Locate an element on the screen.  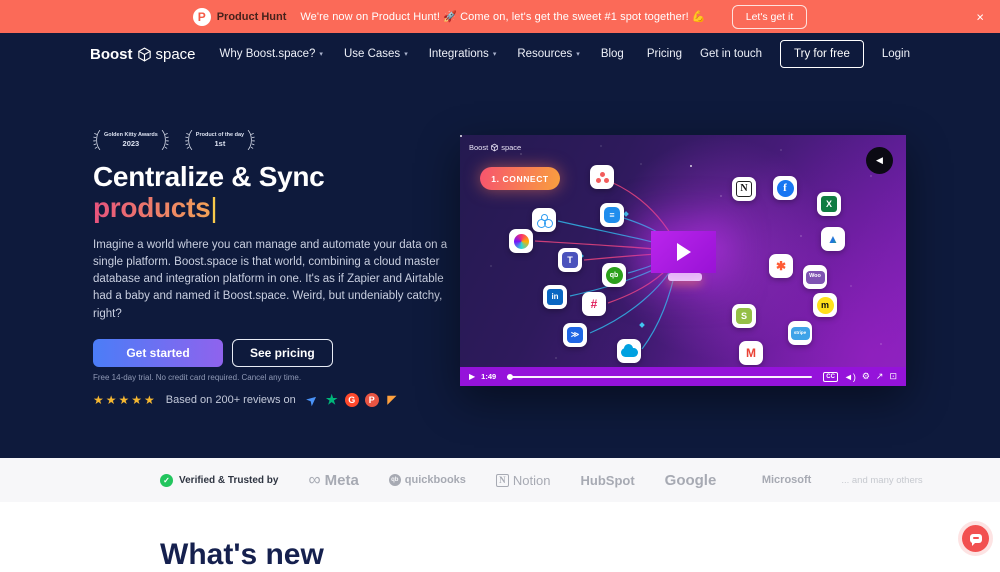
mailchimp-icon: m is located at coordinates (825, 305).